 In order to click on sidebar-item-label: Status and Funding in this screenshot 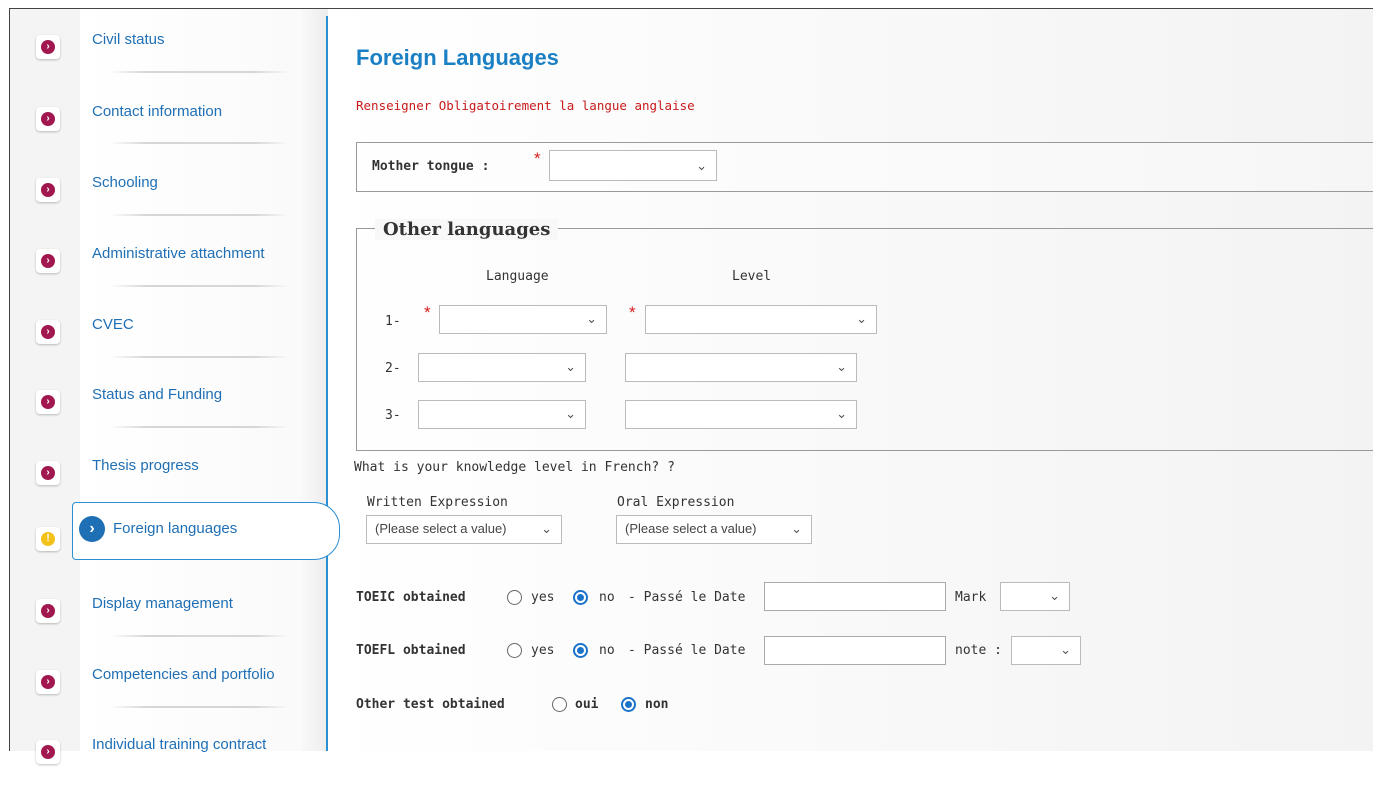, I will do `click(157, 394)`.